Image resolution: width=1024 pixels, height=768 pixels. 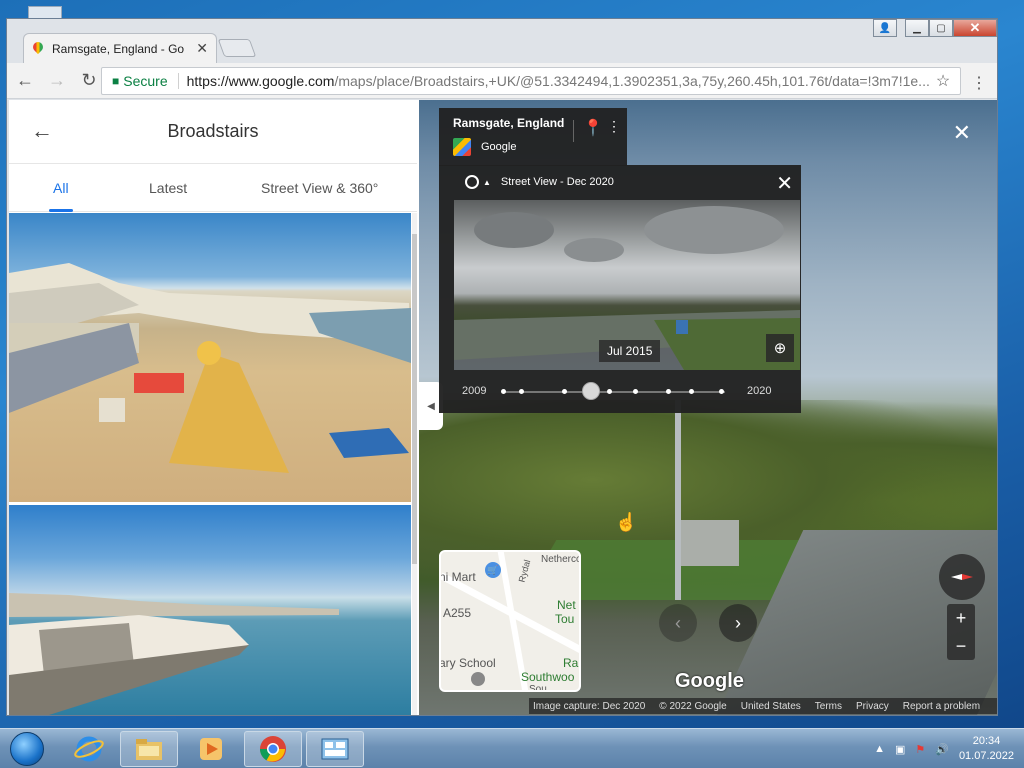 What do you see at coordinates (879, 749) in the screenshot?
I see `show-hidden-icons-icon: ▲` at bounding box center [879, 749].